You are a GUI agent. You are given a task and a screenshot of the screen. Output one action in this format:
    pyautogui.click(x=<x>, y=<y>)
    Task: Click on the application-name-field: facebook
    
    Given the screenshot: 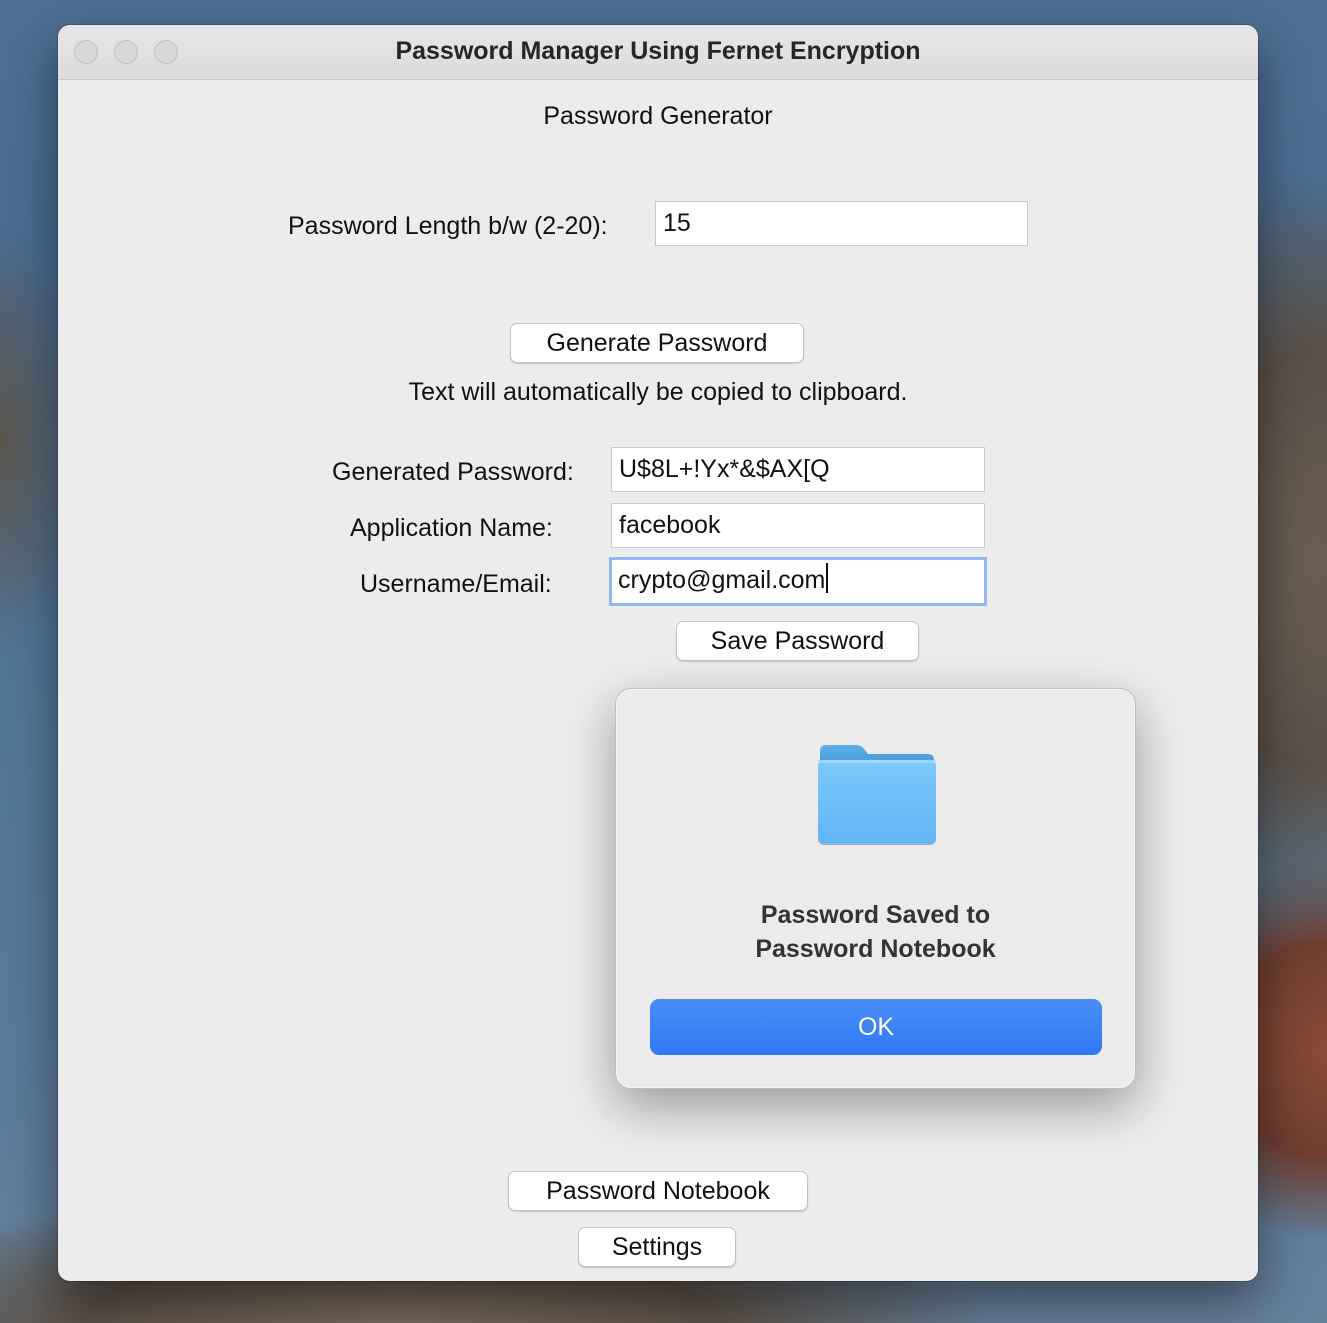 What is the action you would take?
    pyautogui.click(x=798, y=525)
    